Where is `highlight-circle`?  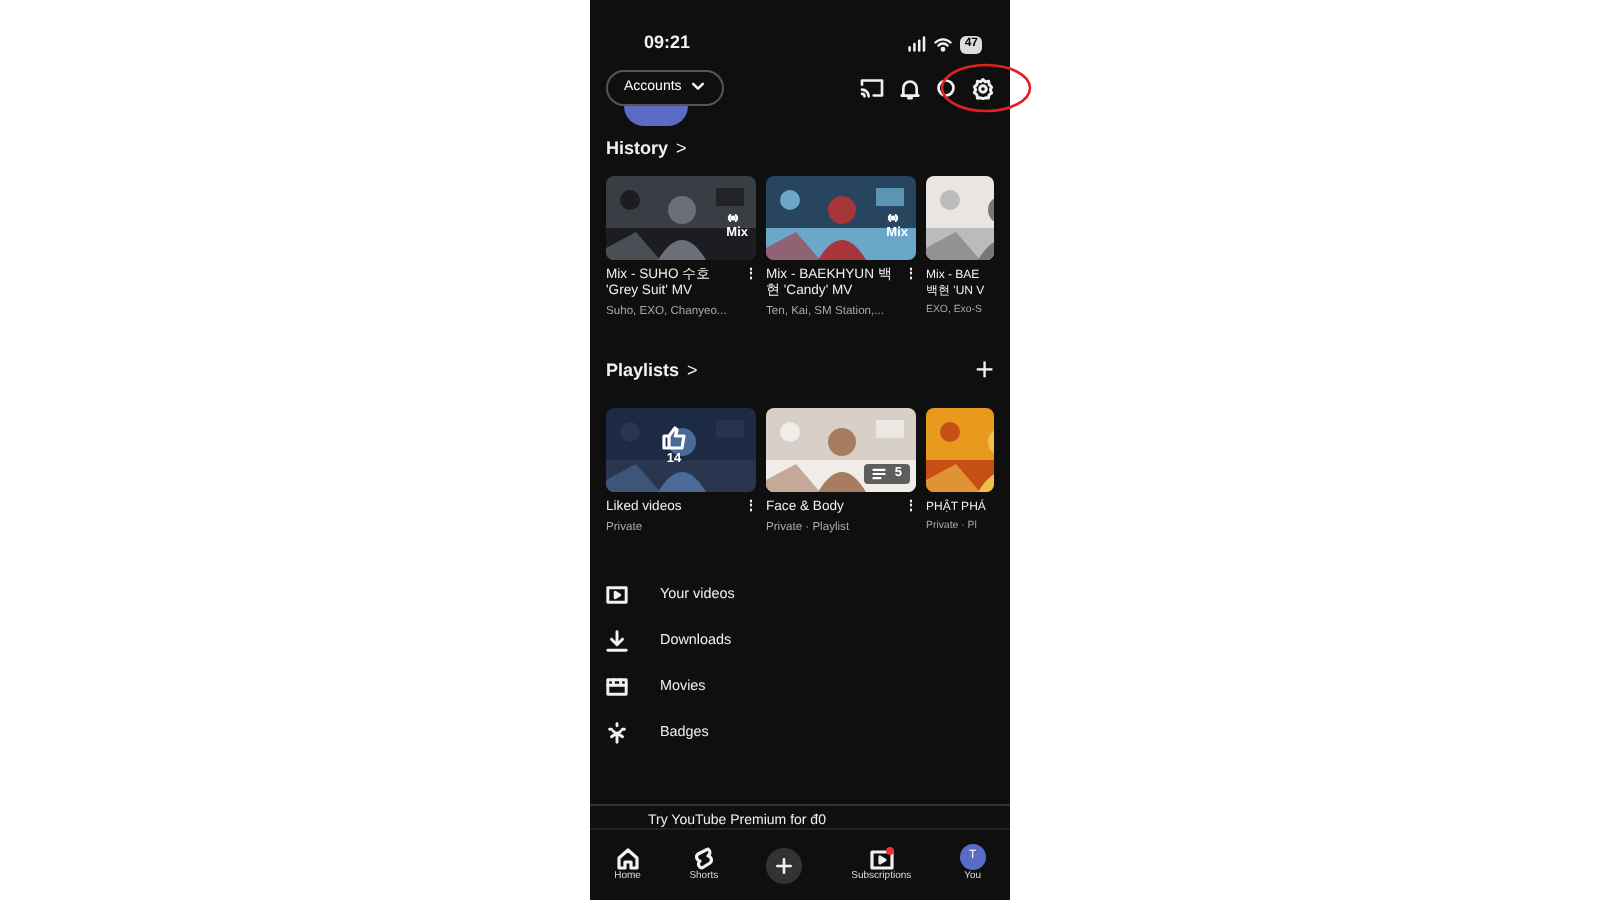
highlight-circle is located at coordinates (986, 88).